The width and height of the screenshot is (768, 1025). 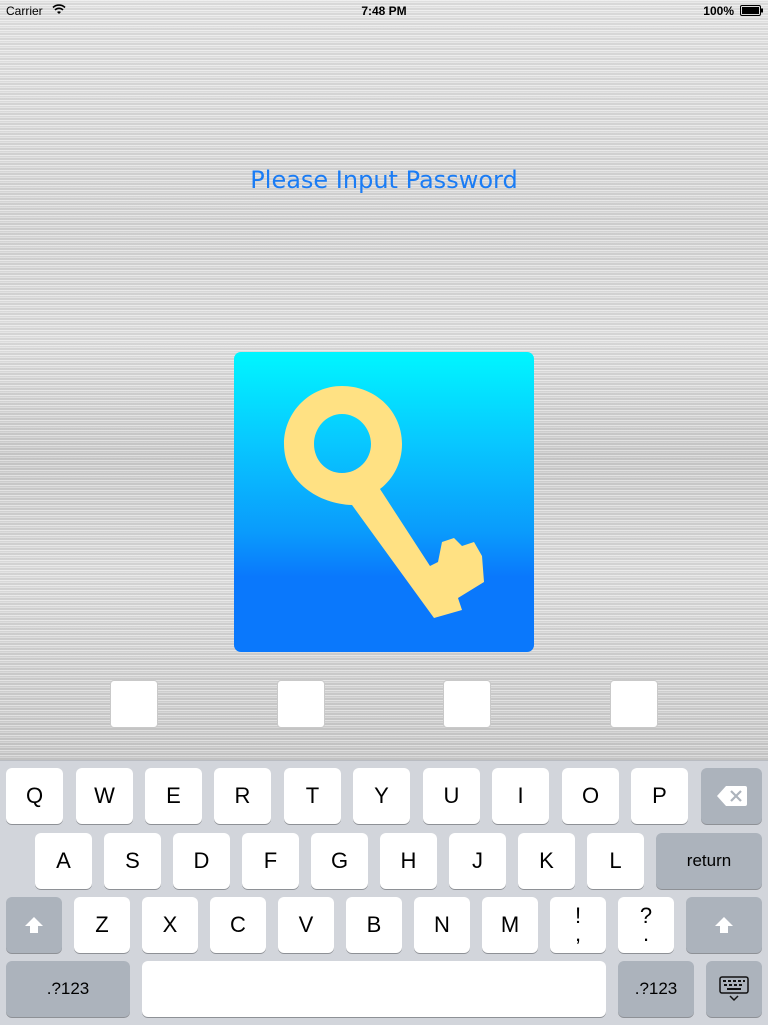 I want to click on key-r: R, so click(x=242, y=796).